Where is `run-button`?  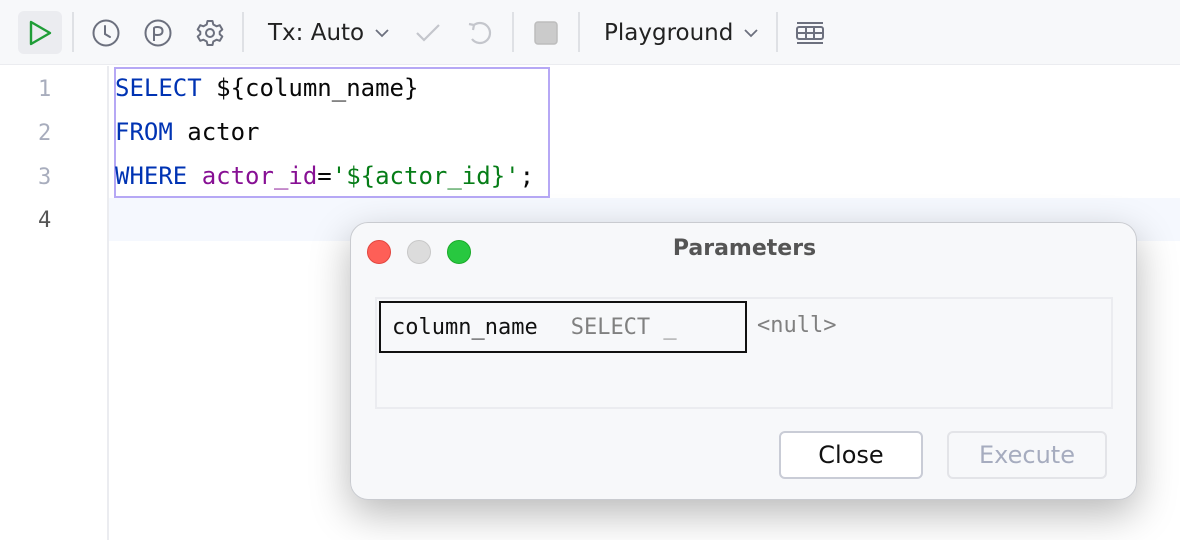
run-button is located at coordinates (40, 32).